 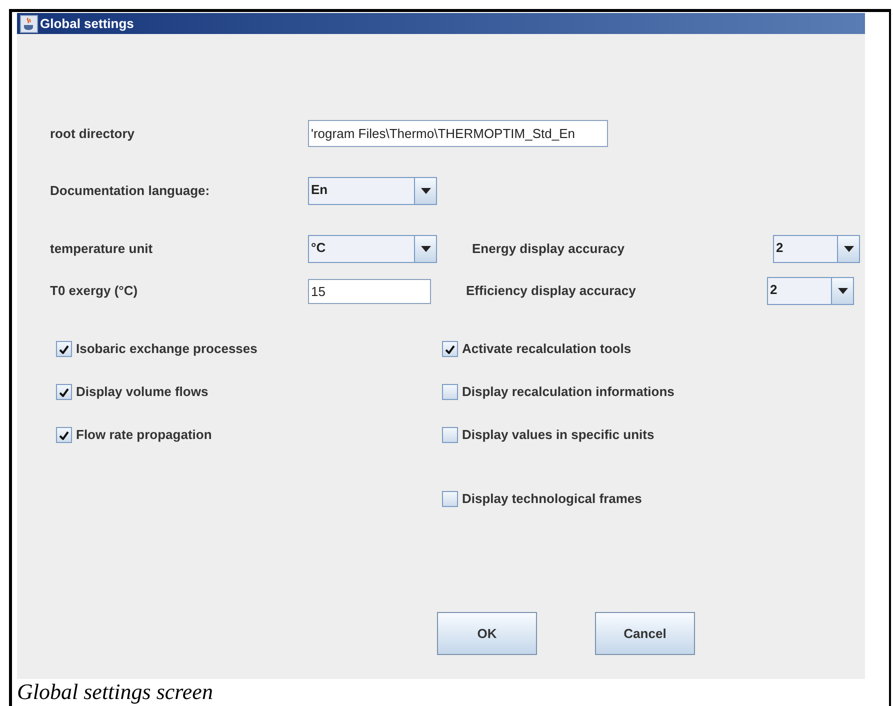 What do you see at coordinates (94, 291) in the screenshot?
I see `field-label: T0 exergy (°C)` at bounding box center [94, 291].